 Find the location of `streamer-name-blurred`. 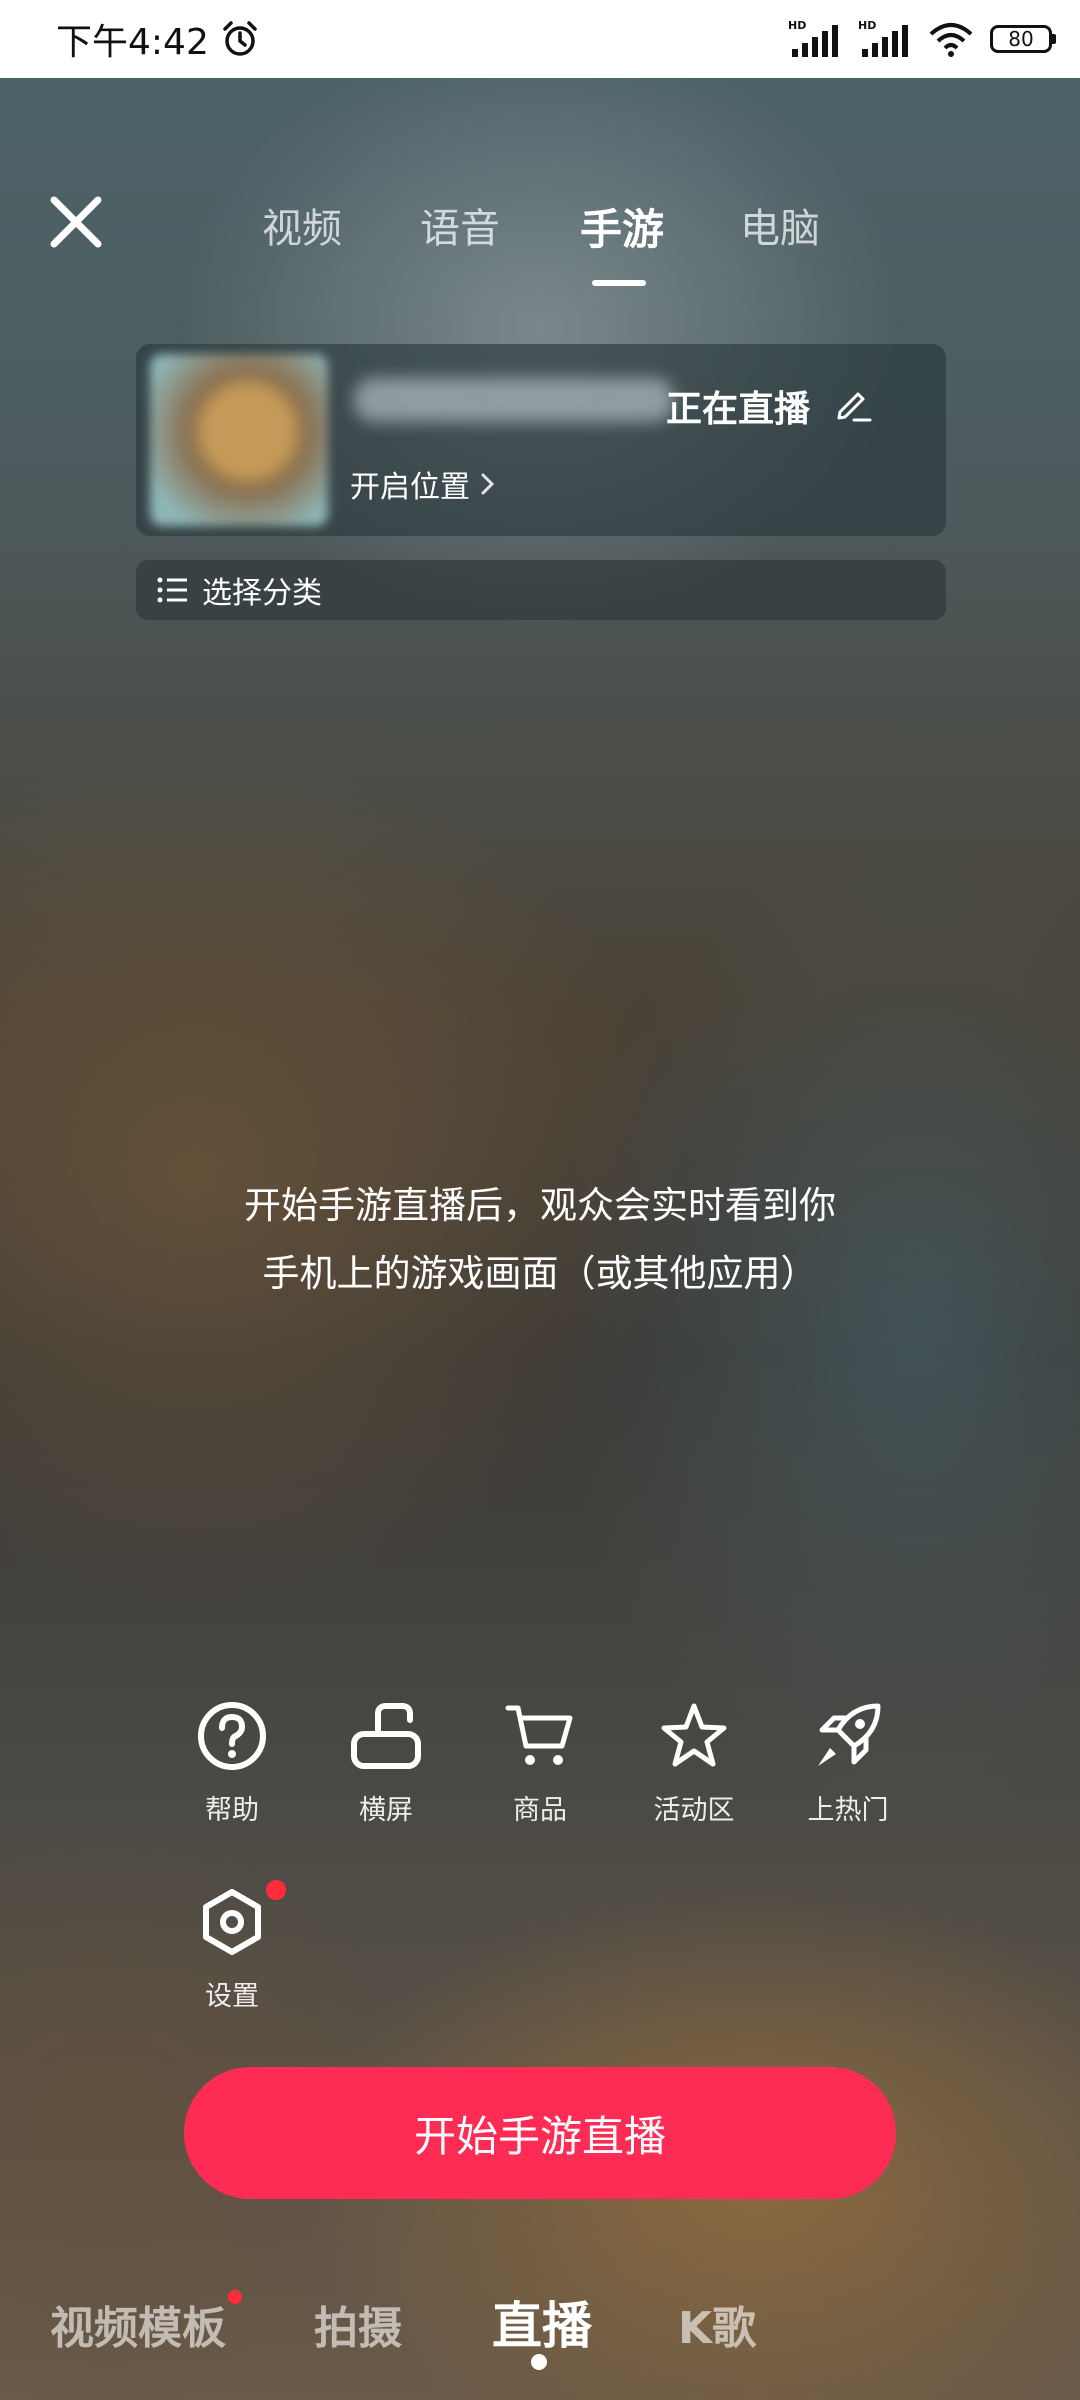

streamer-name-blurred is located at coordinates (514, 400).